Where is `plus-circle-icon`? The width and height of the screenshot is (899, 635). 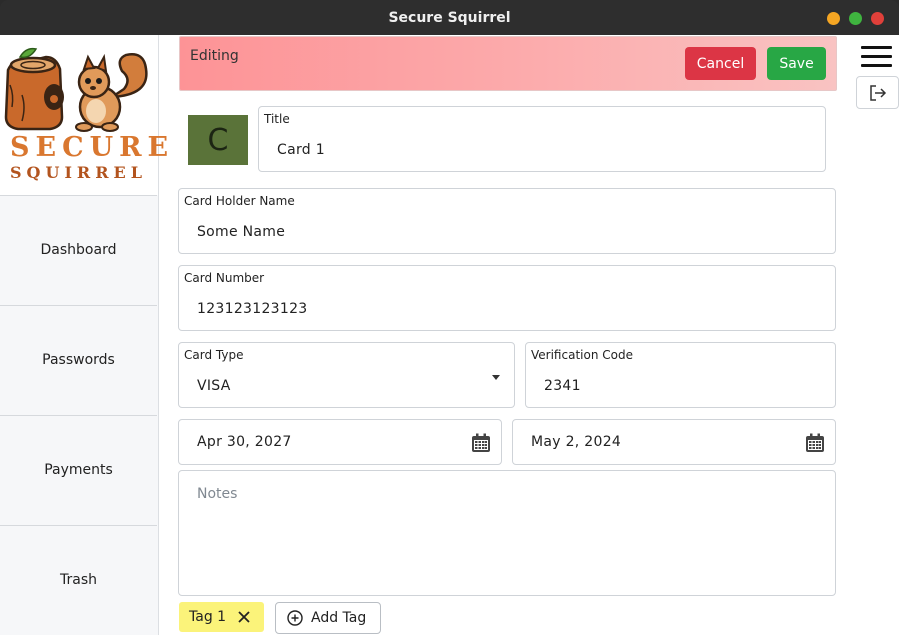
plus-circle-icon is located at coordinates (295, 618).